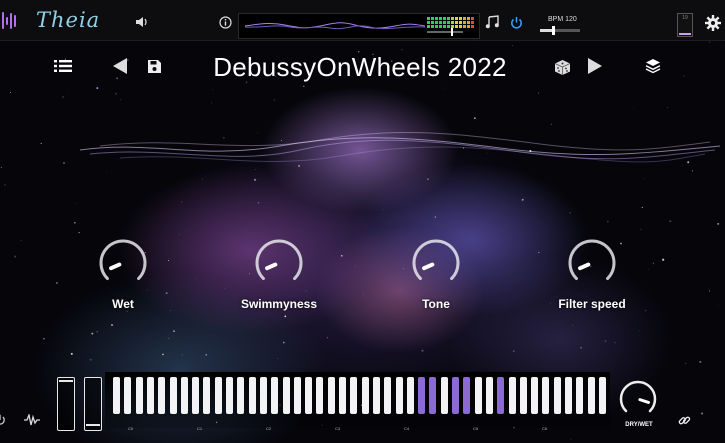 This screenshot has height=443, width=725. Describe the element at coordinates (360, 67) in the screenshot. I see `preset-title: DebussyOnWheels 2022` at that location.